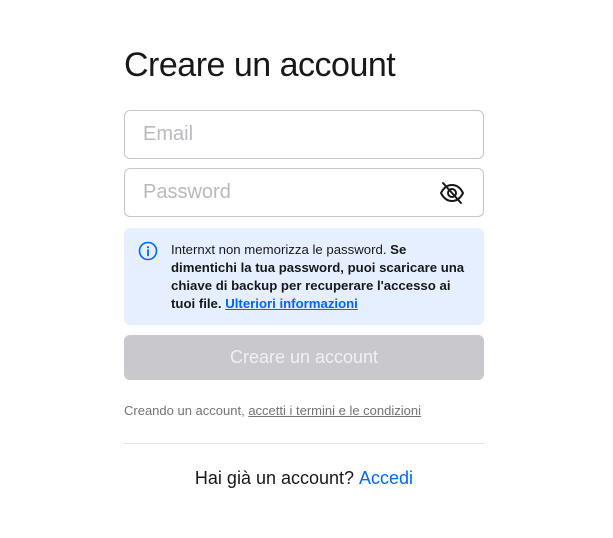 The height and width of the screenshot is (538, 613). What do you see at coordinates (386, 478) in the screenshot?
I see `login-link: Accedi` at bounding box center [386, 478].